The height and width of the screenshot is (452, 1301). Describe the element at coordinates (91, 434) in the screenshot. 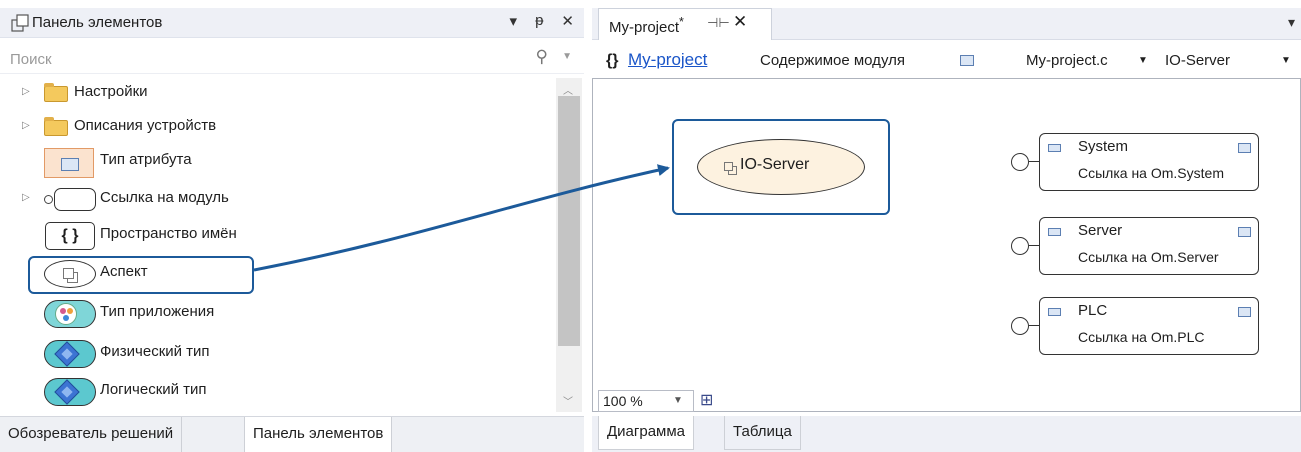

I see `tab-solution-explorer: Обозреватель решений` at that location.